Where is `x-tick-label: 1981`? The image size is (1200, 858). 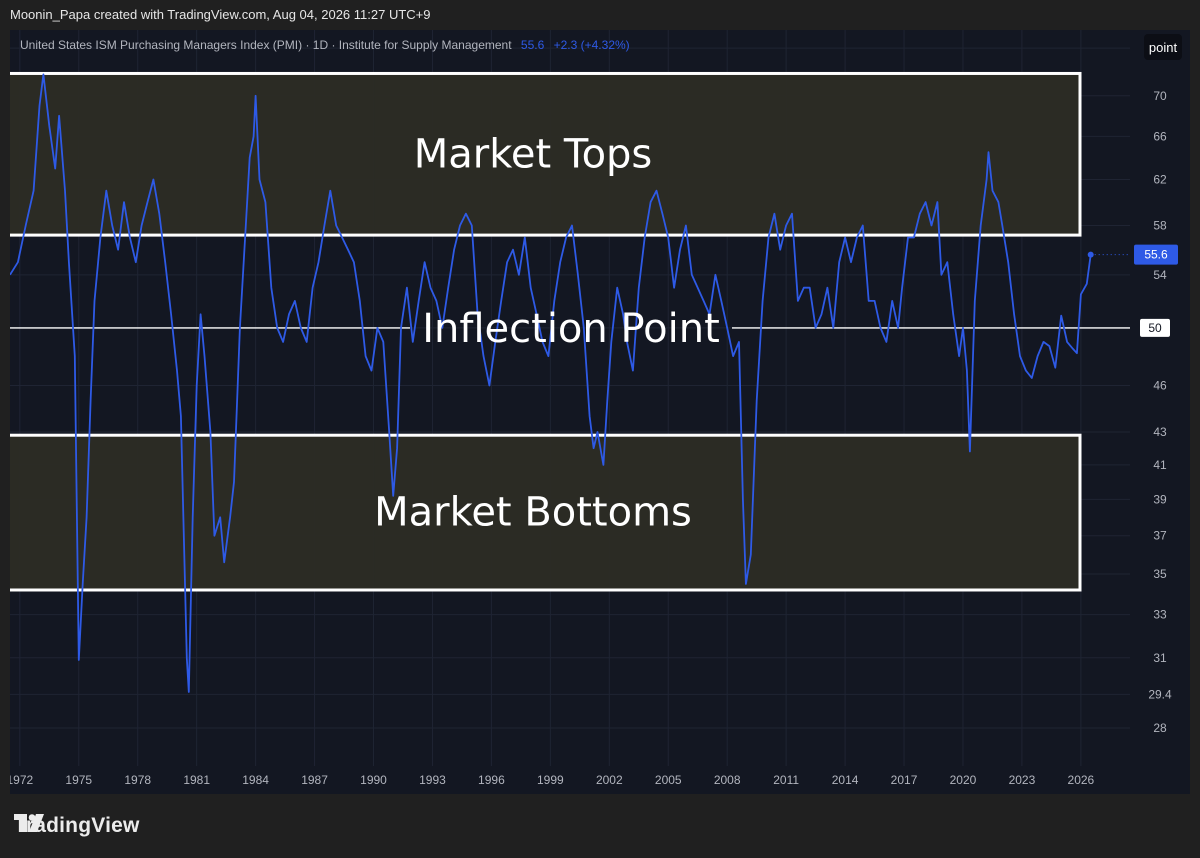
x-tick-label: 1981 is located at coordinates (196, 780).